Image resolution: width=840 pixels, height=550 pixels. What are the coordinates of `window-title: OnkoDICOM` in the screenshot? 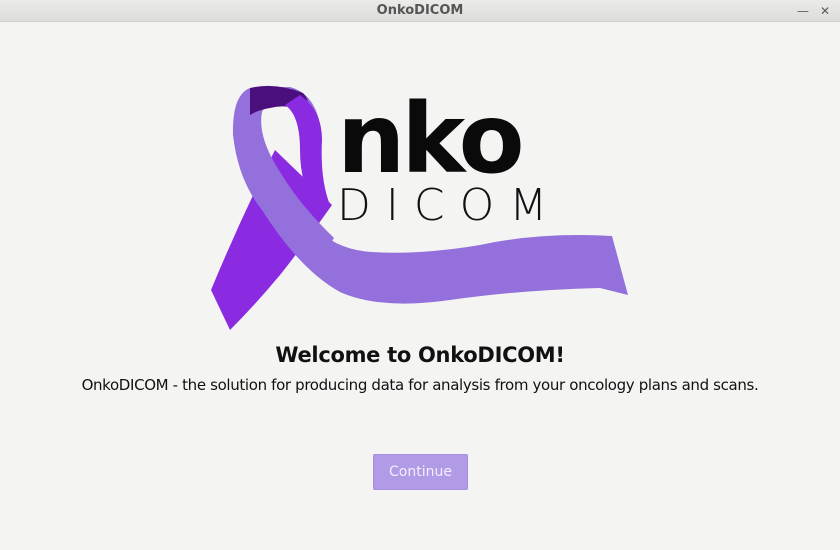 It's located at (420, 10).